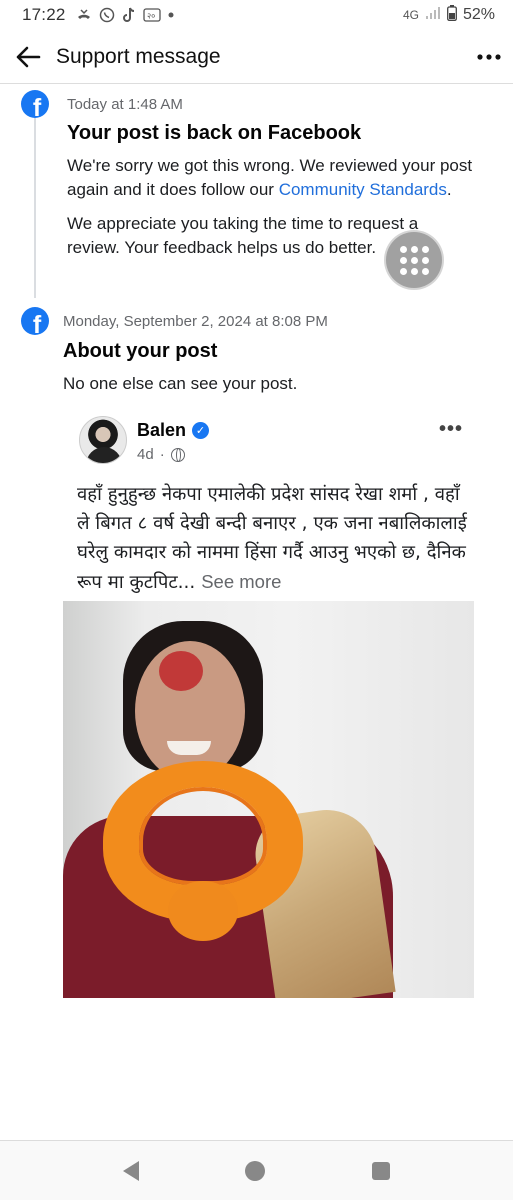  Describe the element at coordinates (44, 14) in the screenshot. I see `status-time: 17:22` at that location.